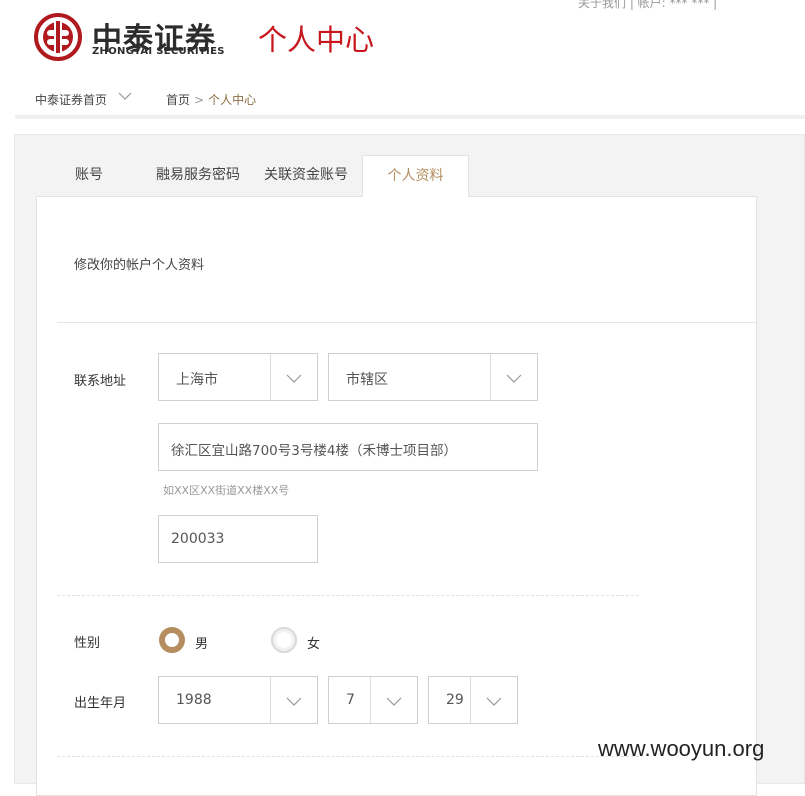 Image resolution: width=805 pixels, height=796 pixels. I want to click on birth-label: 出生年月, so click(100, 703).